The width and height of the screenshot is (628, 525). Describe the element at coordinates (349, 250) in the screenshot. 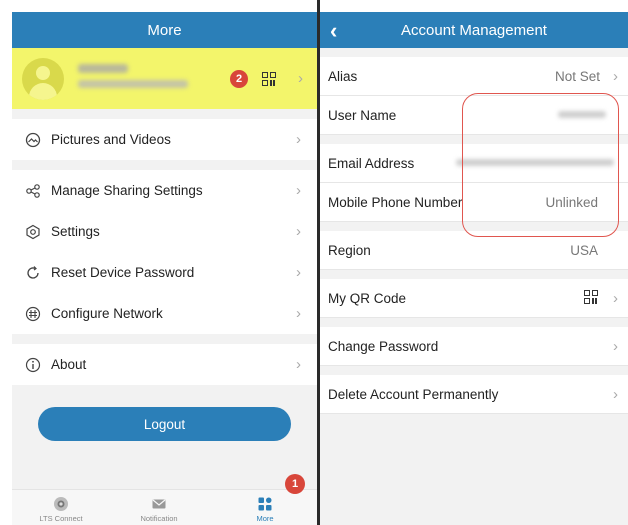

I see `row-label: Region` at that location.